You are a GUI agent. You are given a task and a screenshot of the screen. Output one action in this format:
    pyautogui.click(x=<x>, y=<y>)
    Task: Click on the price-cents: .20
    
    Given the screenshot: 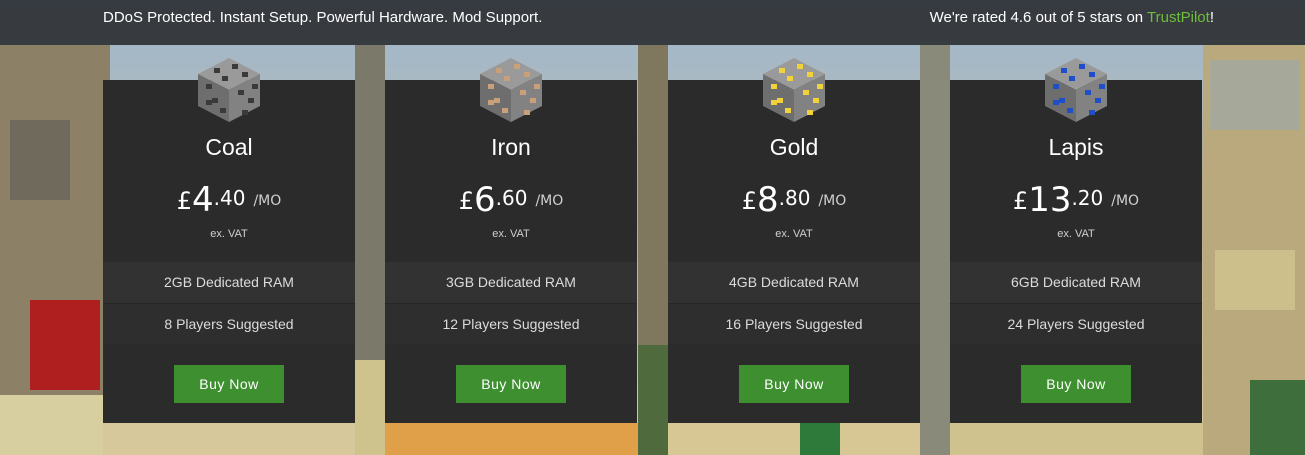 What is the action you would take?
    pyautogui.click(x=1087, y=198)
    